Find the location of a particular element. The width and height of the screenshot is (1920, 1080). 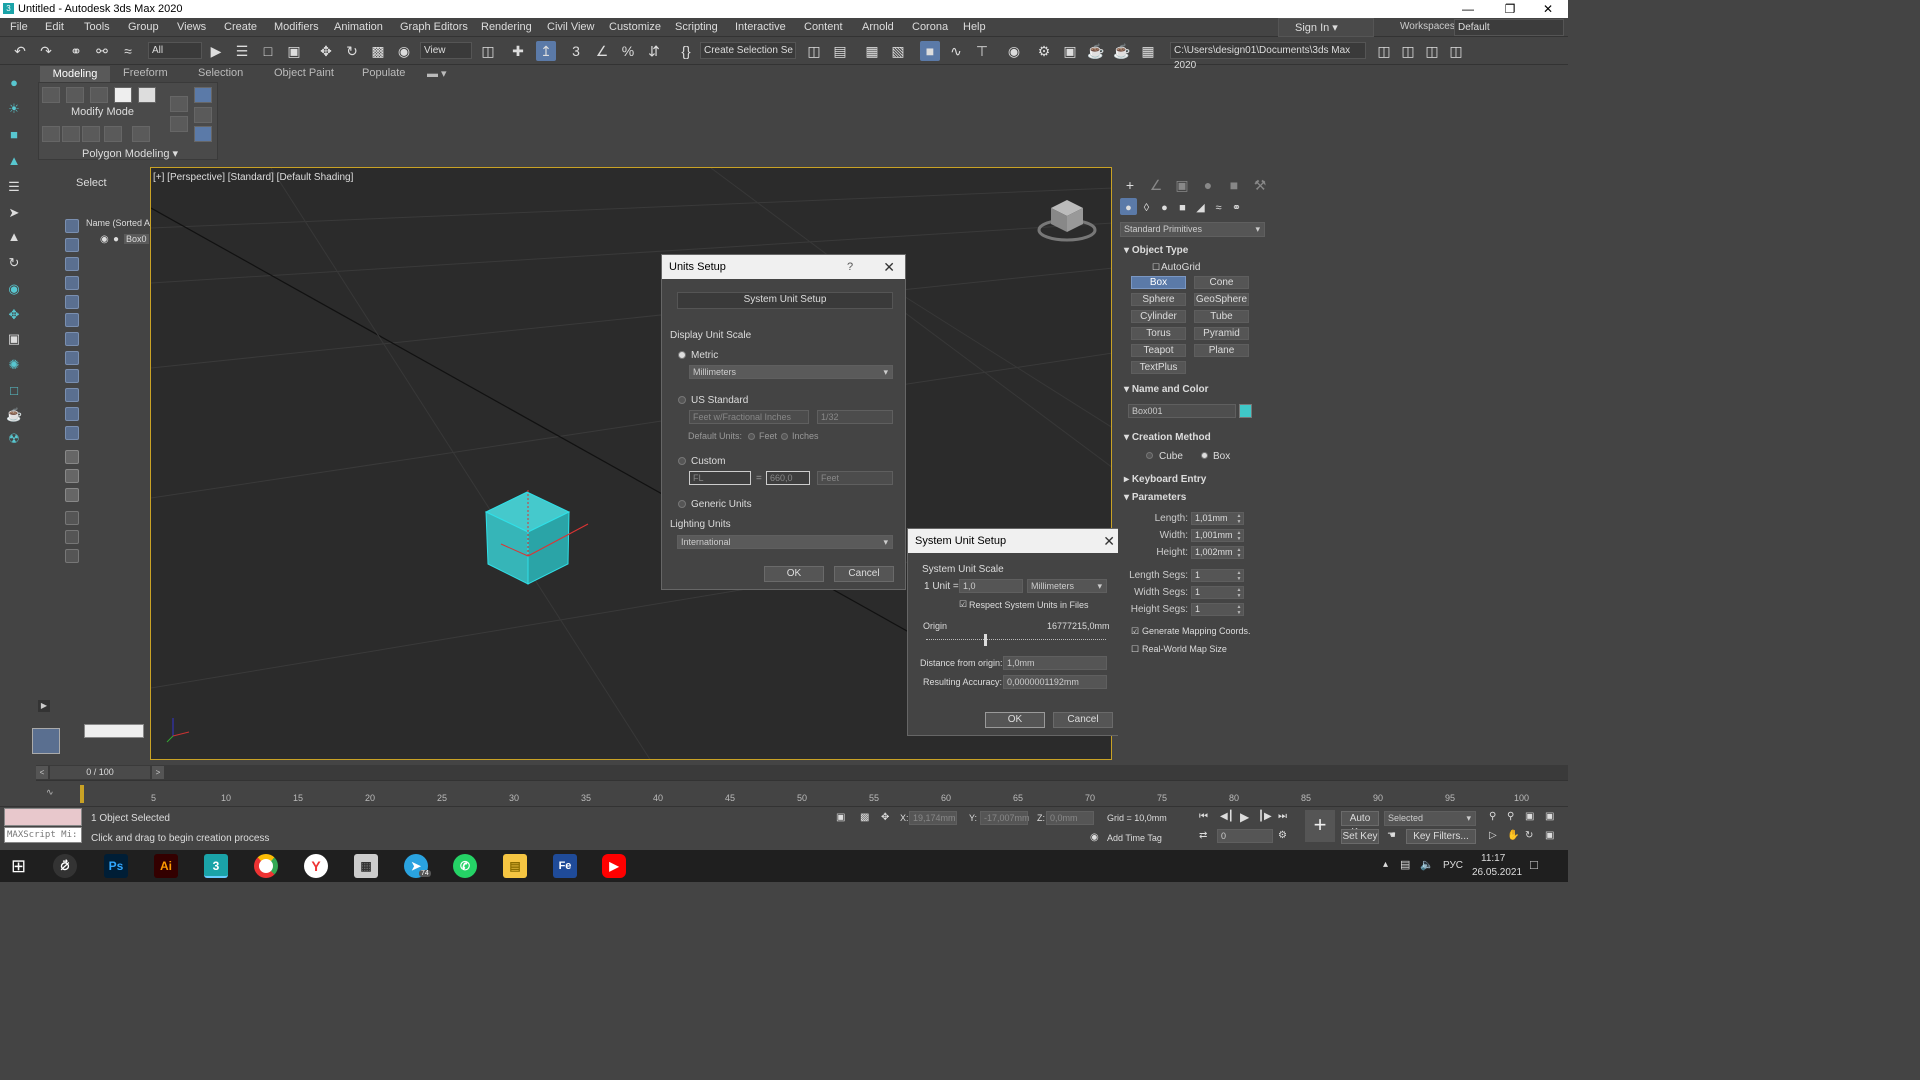

project-folder-select: C:\Users\design01\Documents\3ds Max 2020 is located at coordinates (1268, 56).